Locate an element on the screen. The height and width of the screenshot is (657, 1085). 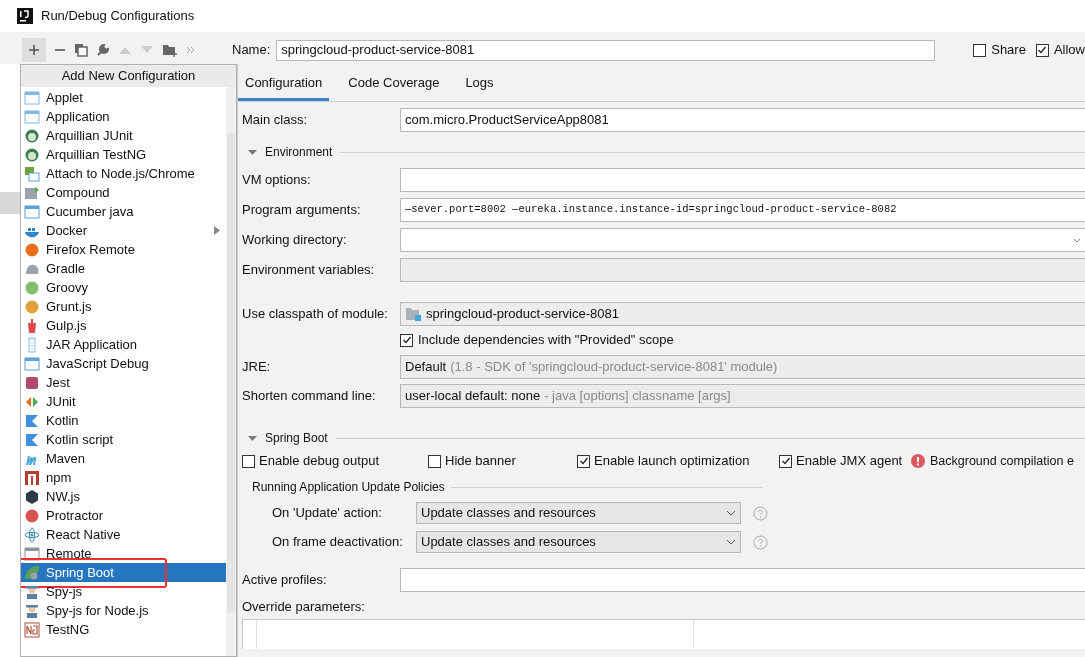
checkbox-label: Enable launch optimization is located at coordinates (672, 461).